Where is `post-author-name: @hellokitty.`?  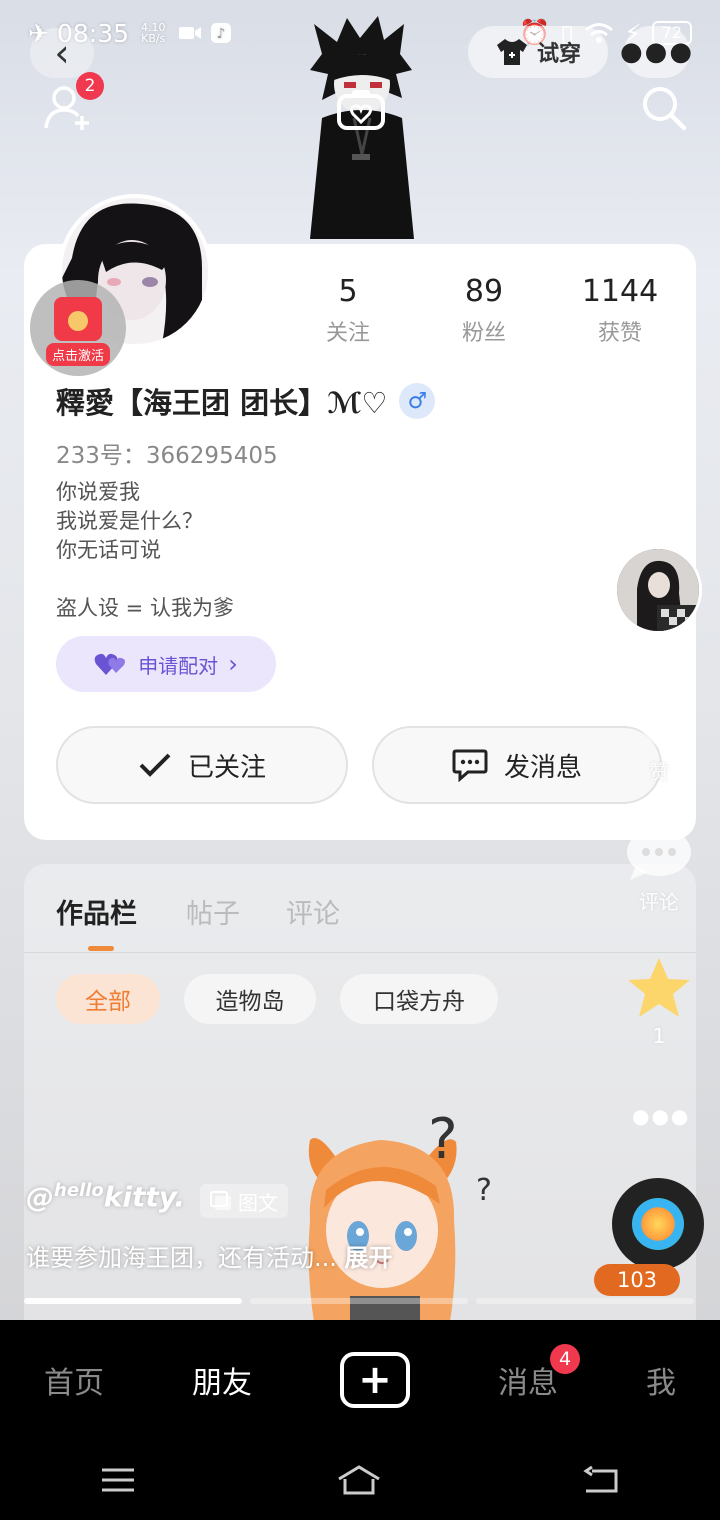 post-author-name: @hellokitty. is located at coordinates (105, 1196).